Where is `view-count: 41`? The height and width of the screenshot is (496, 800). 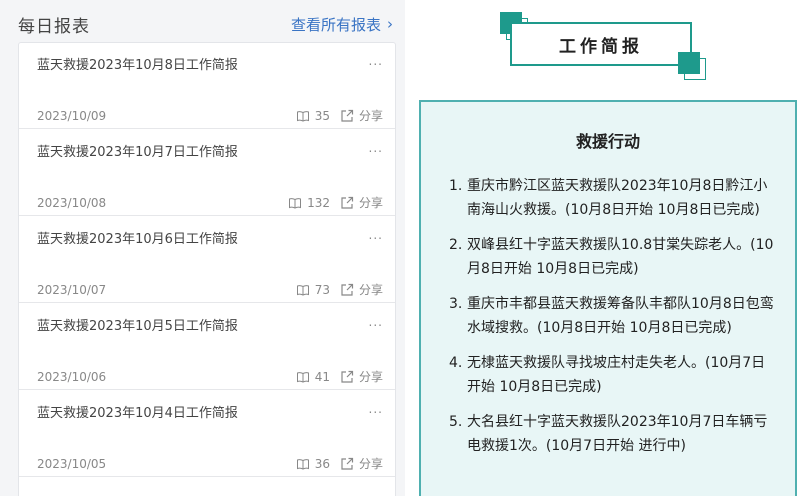
view-count: 41 is located at coordinates (313, 377).